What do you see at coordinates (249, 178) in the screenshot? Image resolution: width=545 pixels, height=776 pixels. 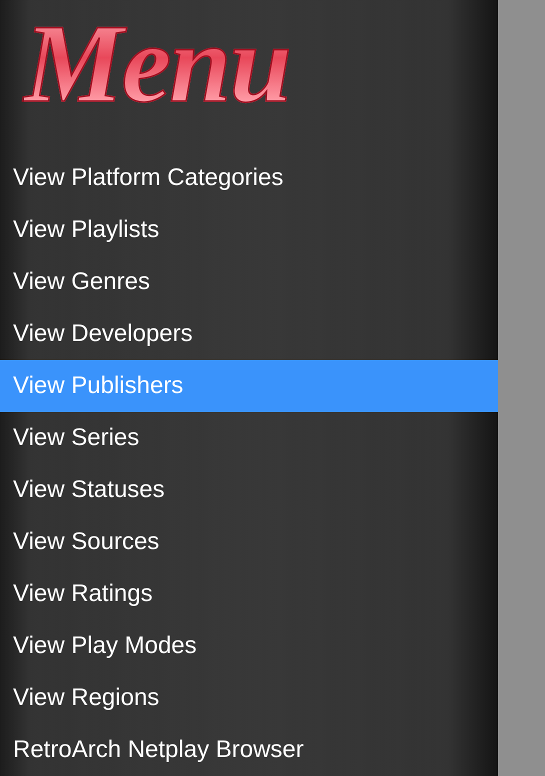 I see `menu-item: View Platform Categories` at bounding box center [249, 178].